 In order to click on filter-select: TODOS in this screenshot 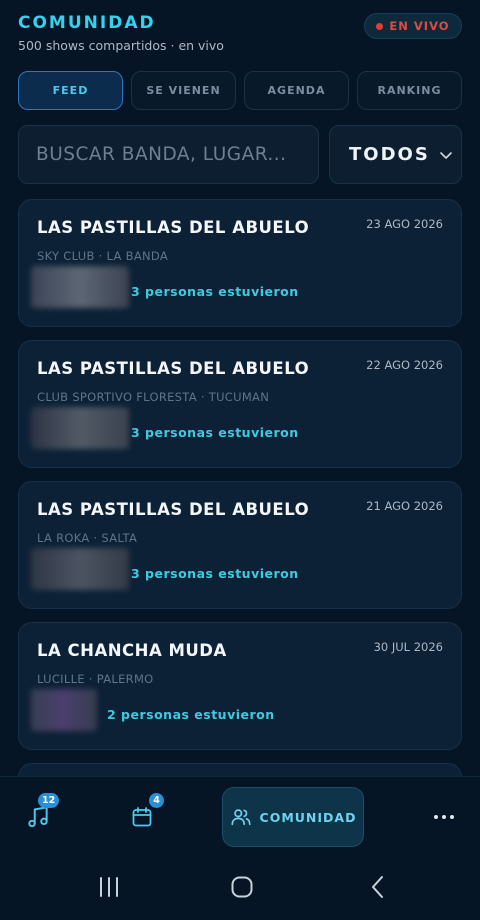, I will do `click(395, 154)`.